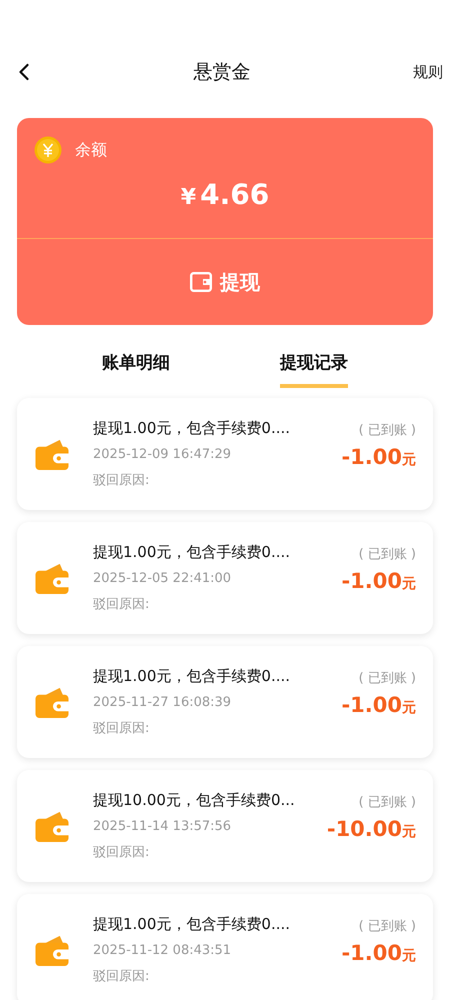  What do you see at coordinates (136, 367) in the screenshot?
I see `tab: 账单明细` at bounding box center [136, 367].